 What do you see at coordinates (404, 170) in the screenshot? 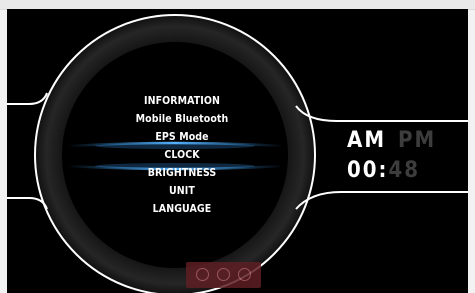
I see `minute-value: 48` at bounding box center [404, 170].